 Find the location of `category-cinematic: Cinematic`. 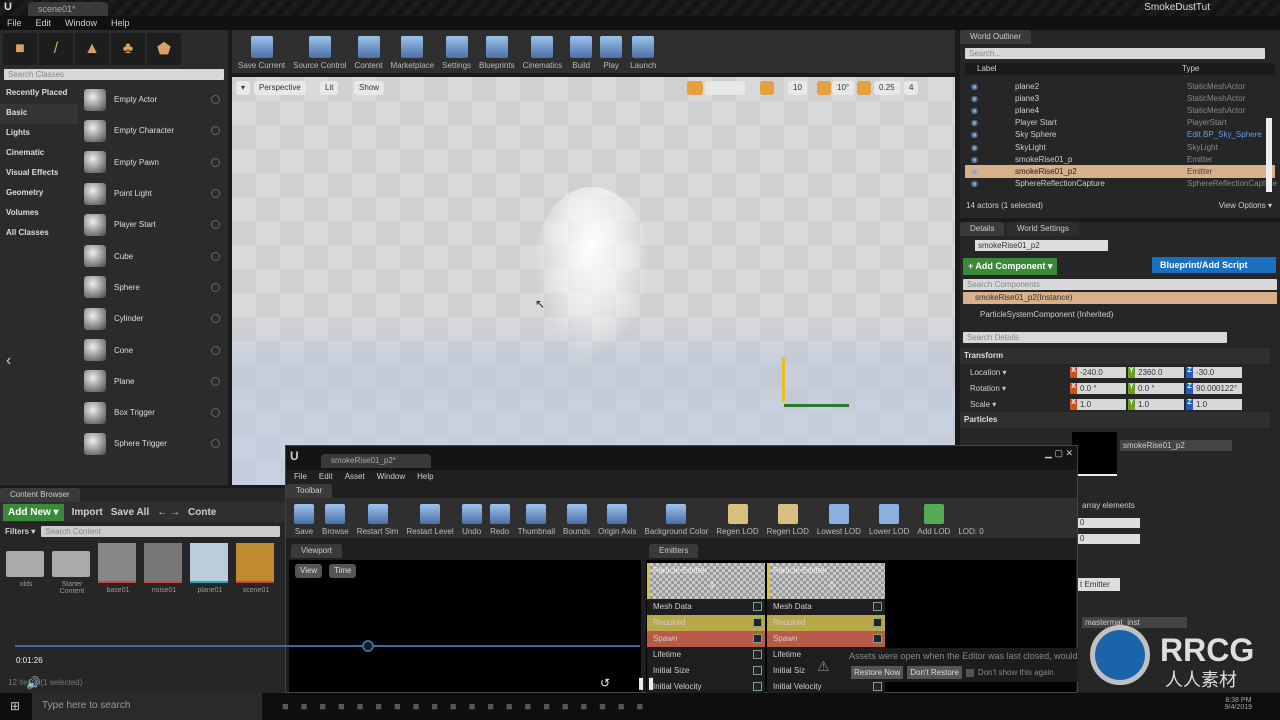

category-cinematic: Cinematic is located at coordinates (39, 154).